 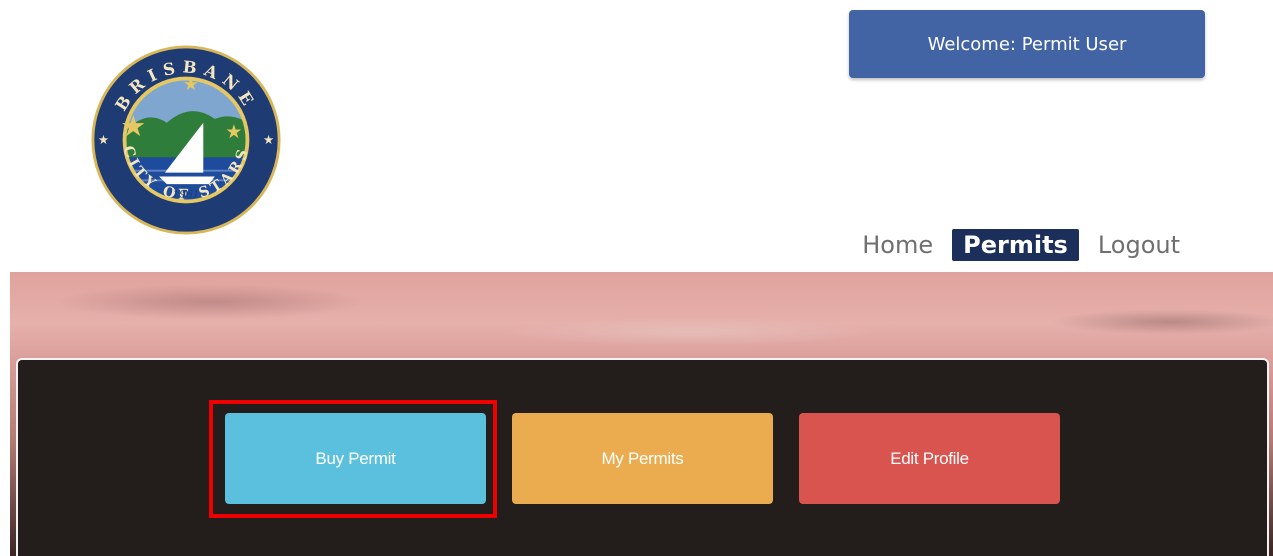 I want to click on nav-home-link: Home, so click(x=897, y=245).